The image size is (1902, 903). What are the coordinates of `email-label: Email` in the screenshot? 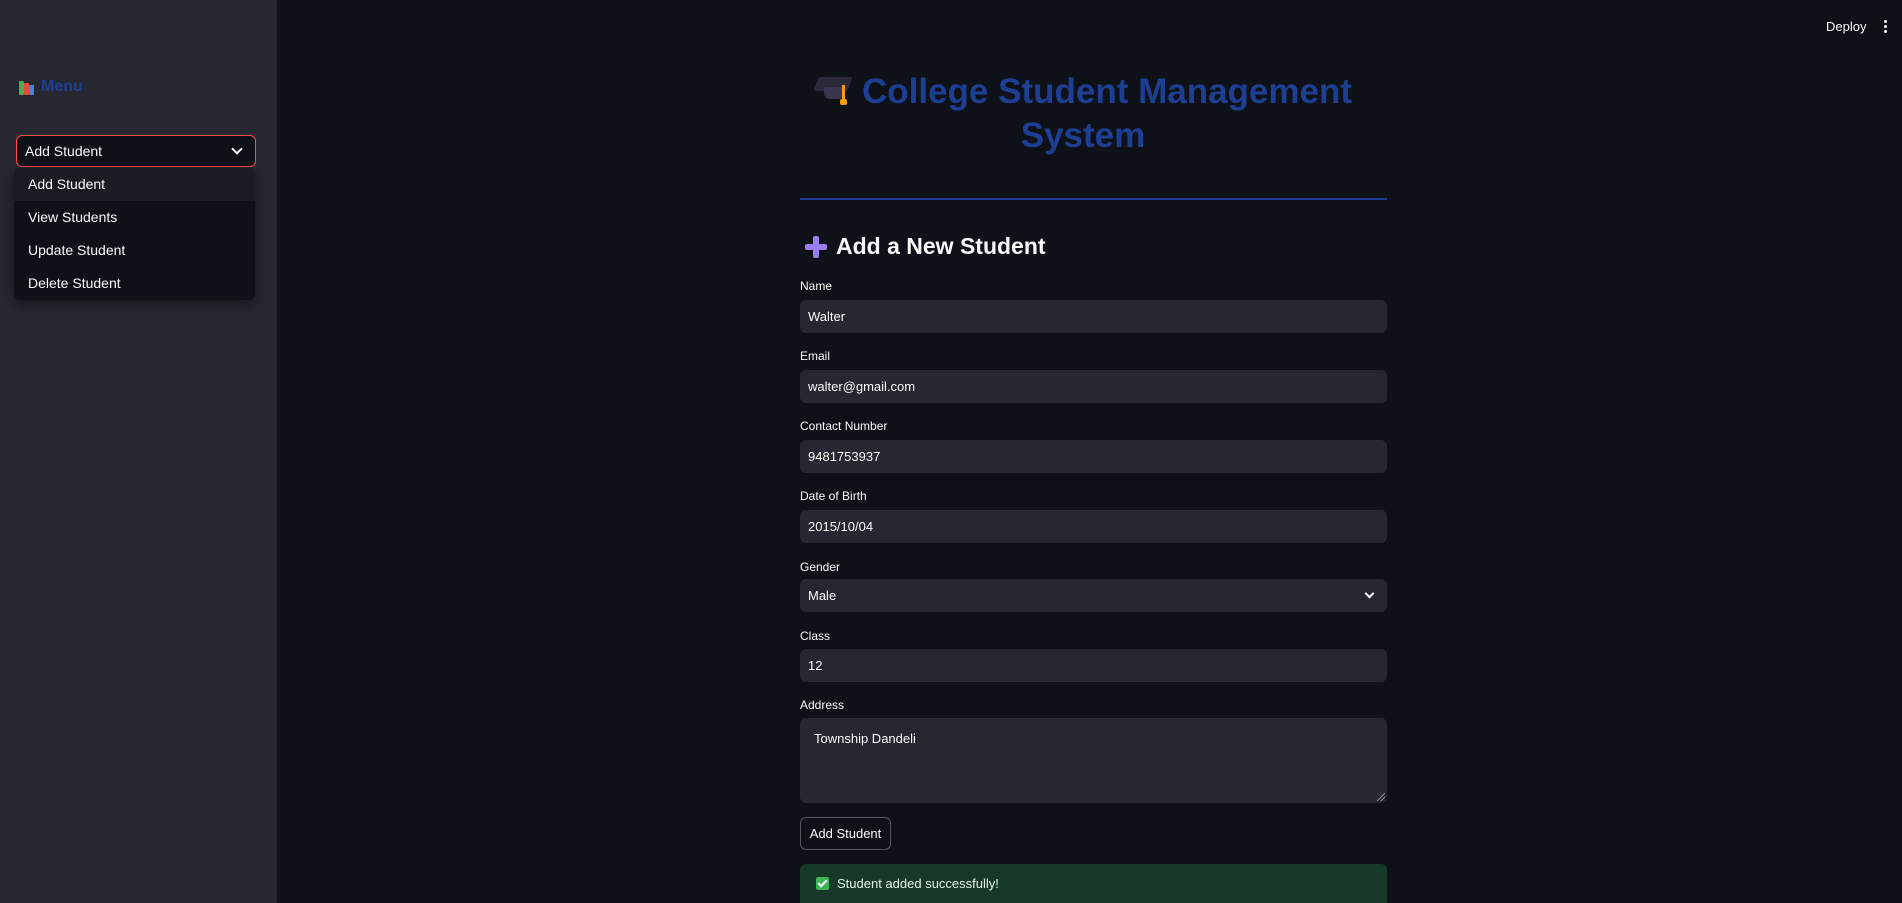 It's located at (815, 356).